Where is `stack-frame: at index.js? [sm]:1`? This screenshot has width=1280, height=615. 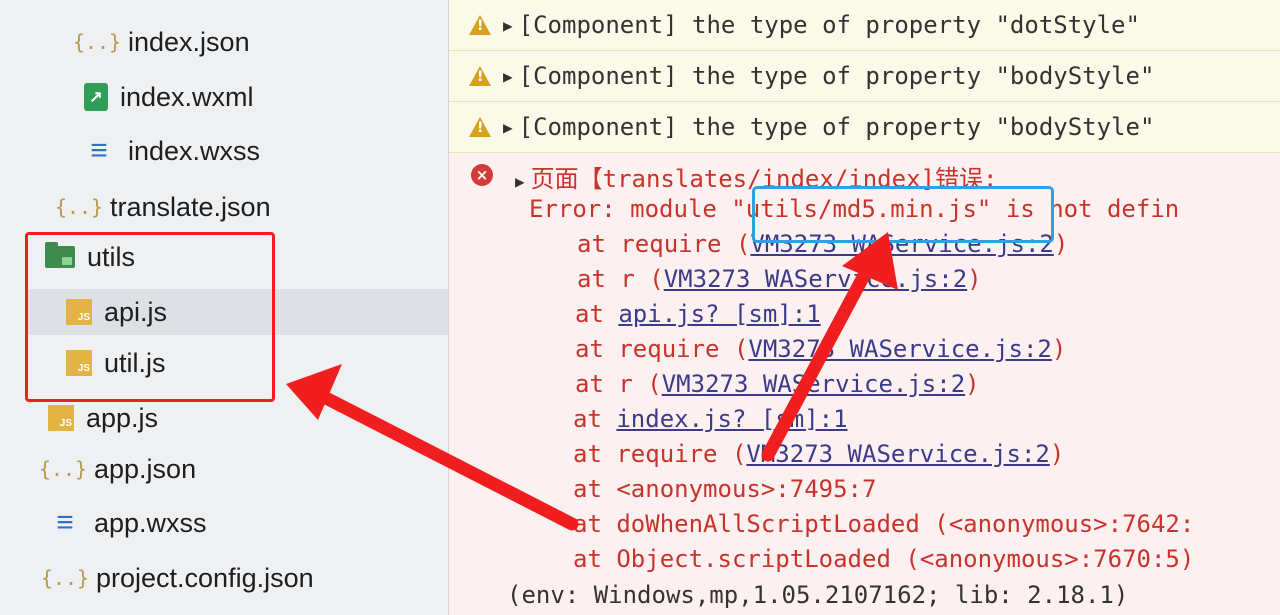
stack-frame: at index.js? [sm]:1 is located at coordinates (710, 419).